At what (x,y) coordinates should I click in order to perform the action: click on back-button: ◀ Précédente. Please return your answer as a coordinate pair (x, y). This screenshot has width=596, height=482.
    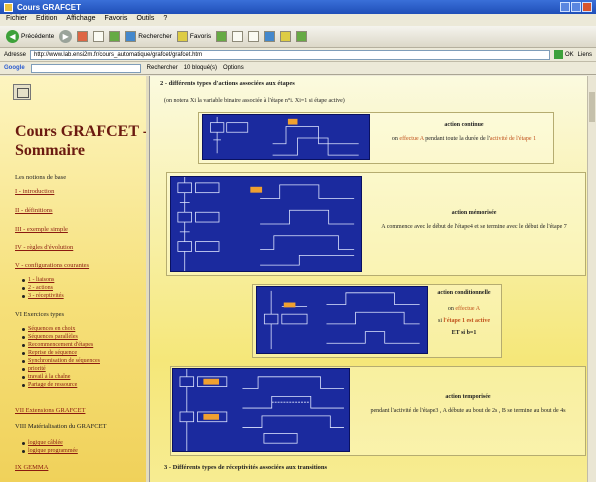
    Looking at the image, I should click on (30, 36).